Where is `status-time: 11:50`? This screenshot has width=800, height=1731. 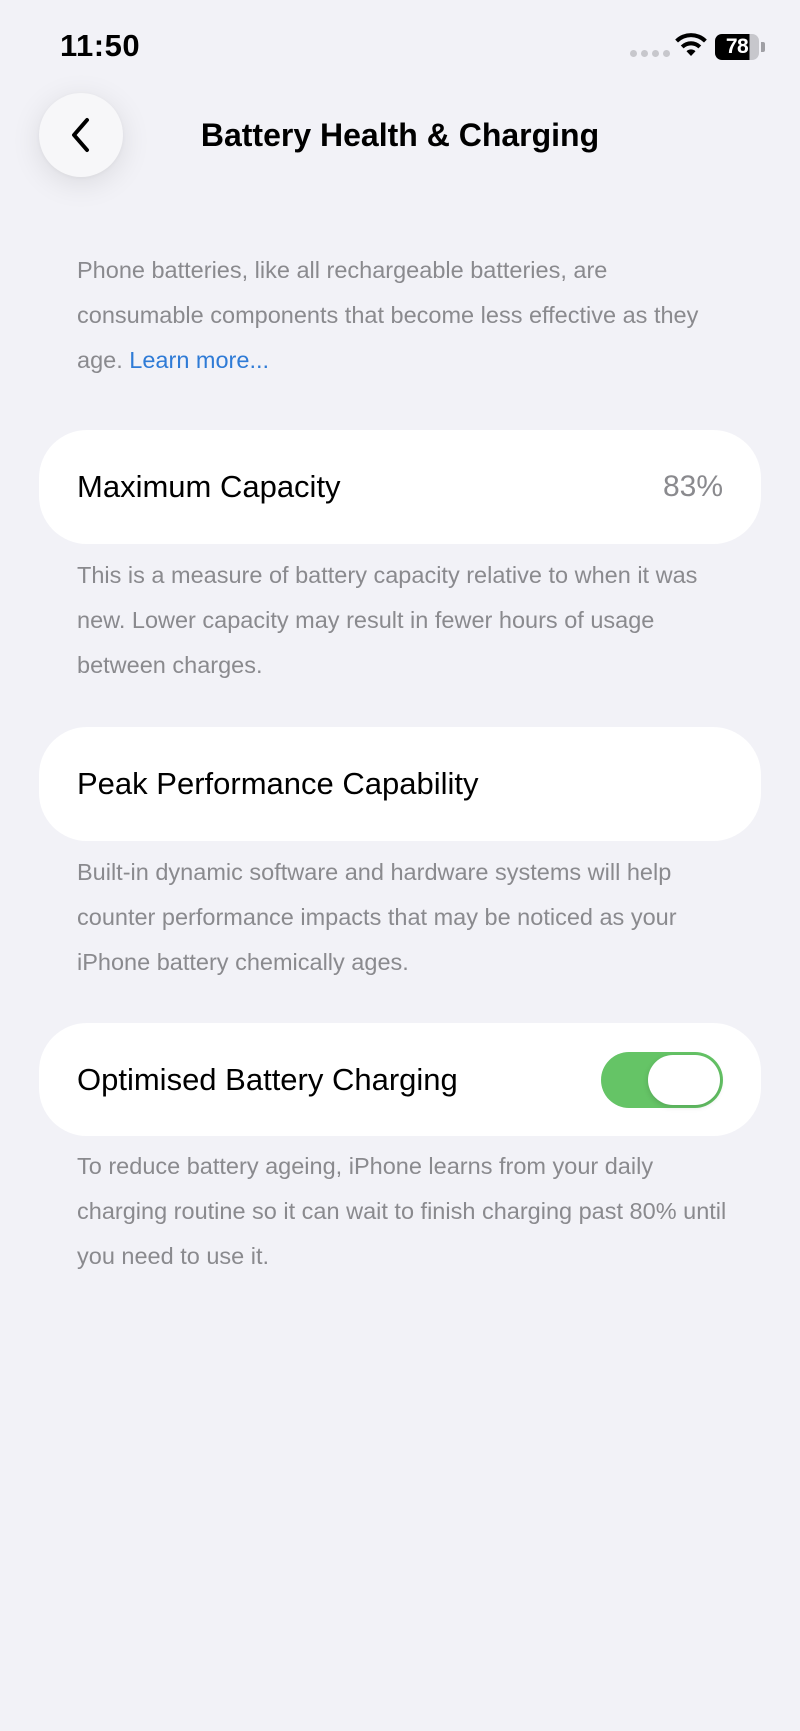 status-time: 11:50 is located at coordinates (100, 45).